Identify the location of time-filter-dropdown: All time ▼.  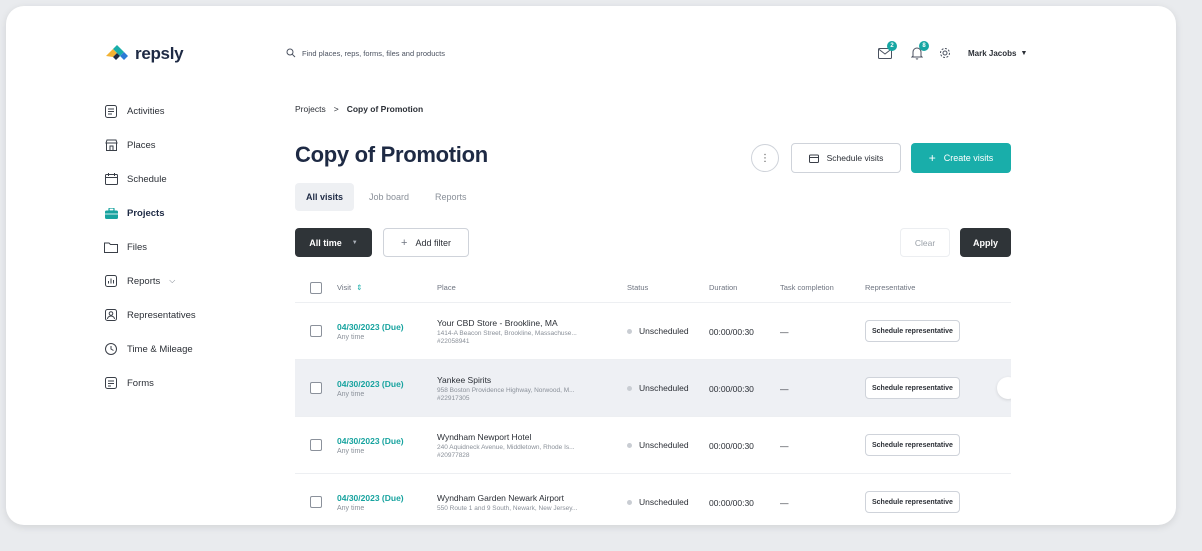
(333, 242).